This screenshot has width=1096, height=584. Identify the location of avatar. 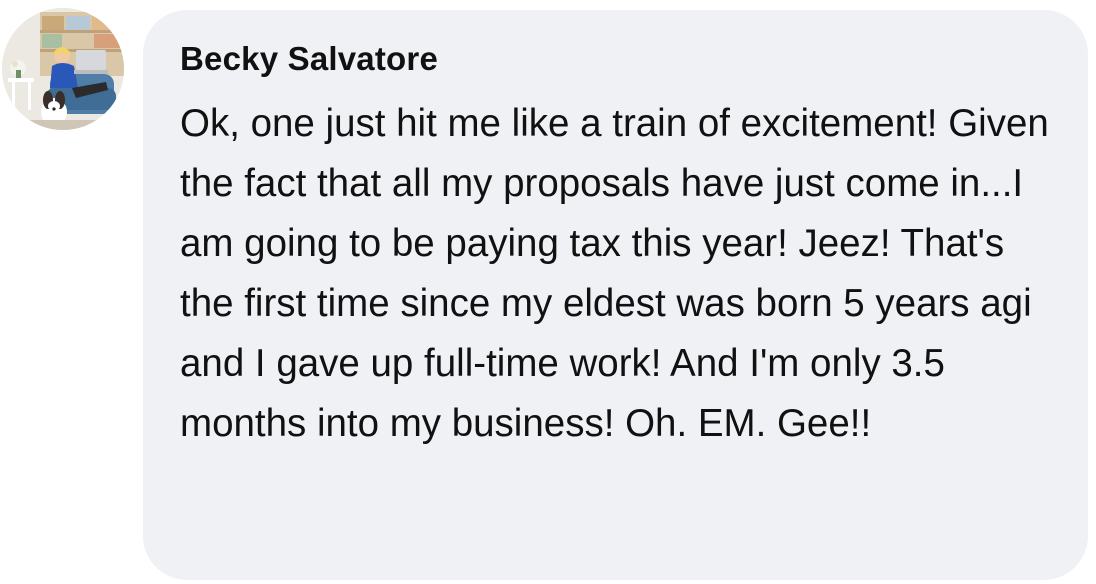
(63, 69).